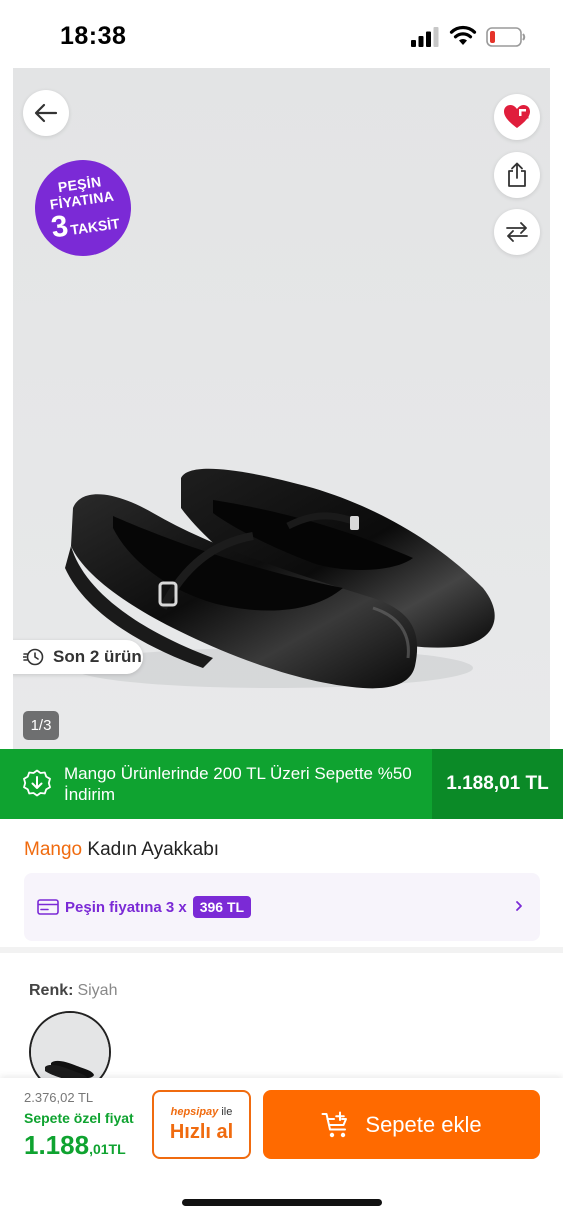  Describe the element at coordinates (48, 907) in the screenshot. I see `credit-card-icon` at that location.